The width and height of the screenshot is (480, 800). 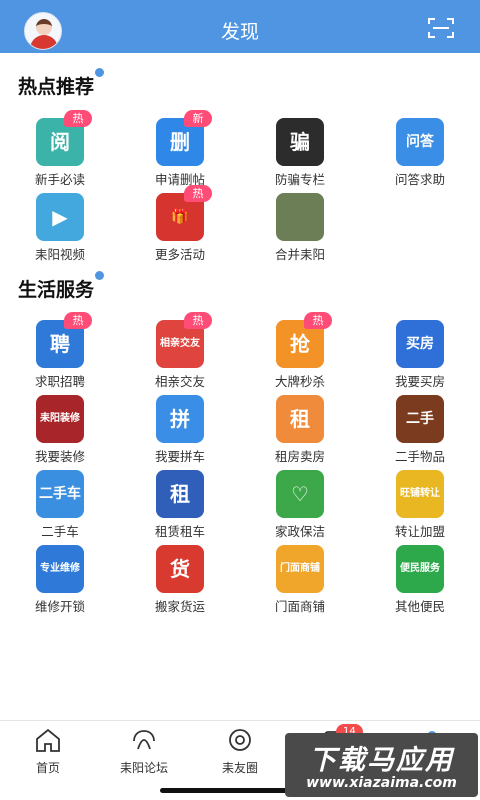 I want to click on grid-item-label: 租房卖房, so click(x=299, y=456).